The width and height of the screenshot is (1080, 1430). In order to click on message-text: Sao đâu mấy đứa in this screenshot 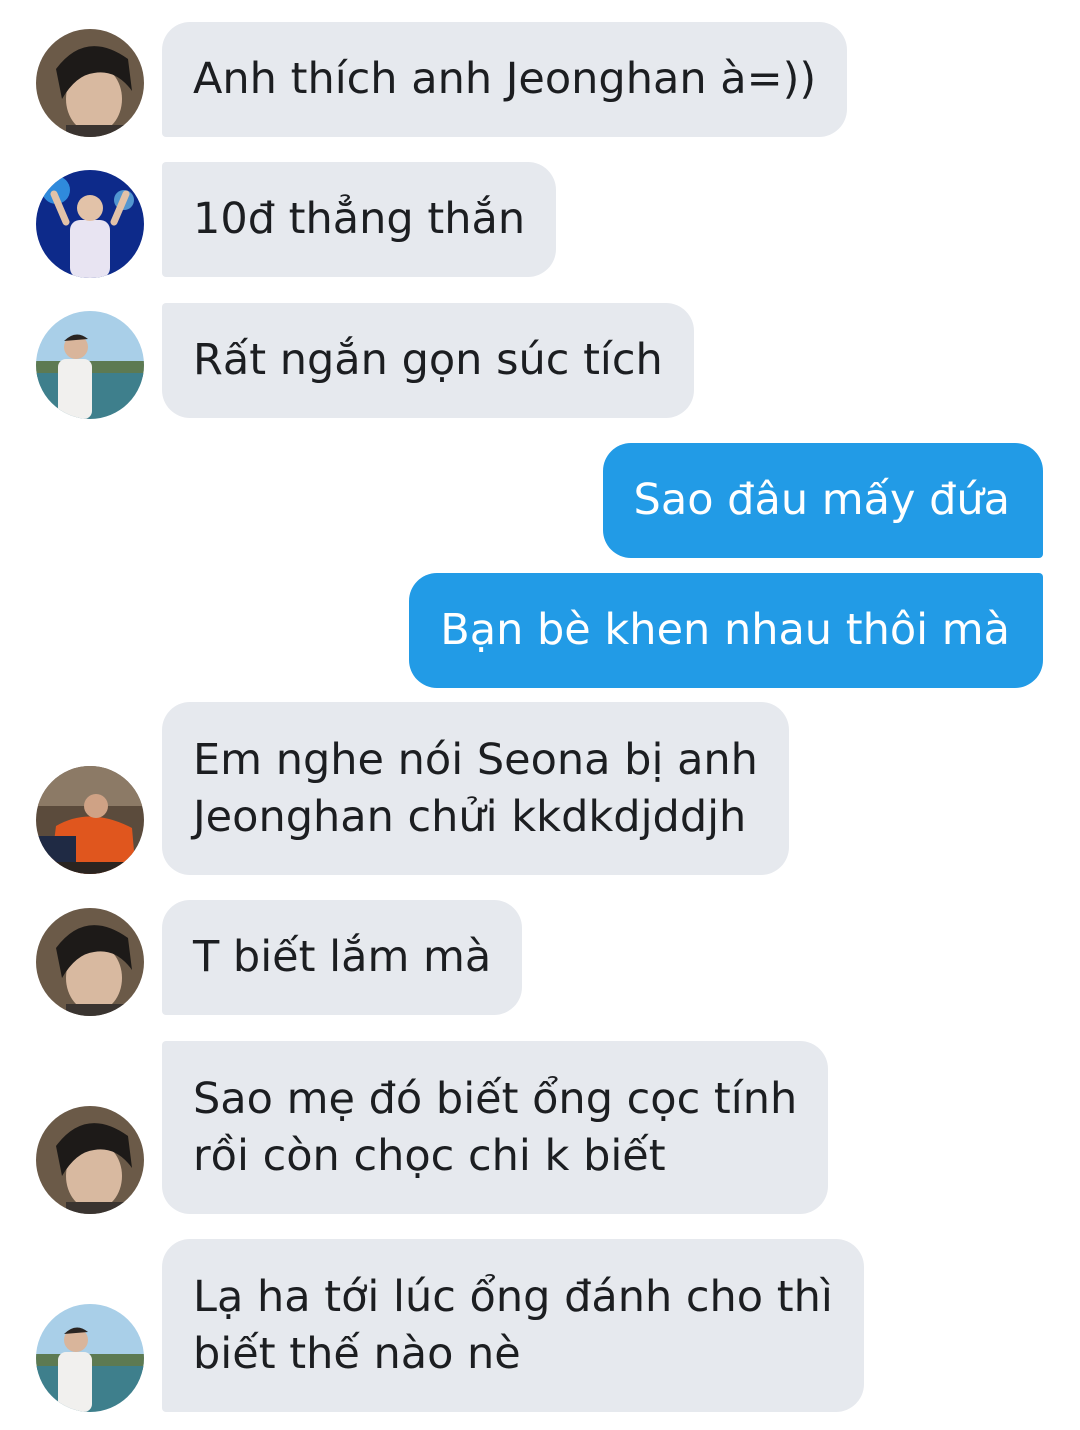, I will do `click(821, 500)`.